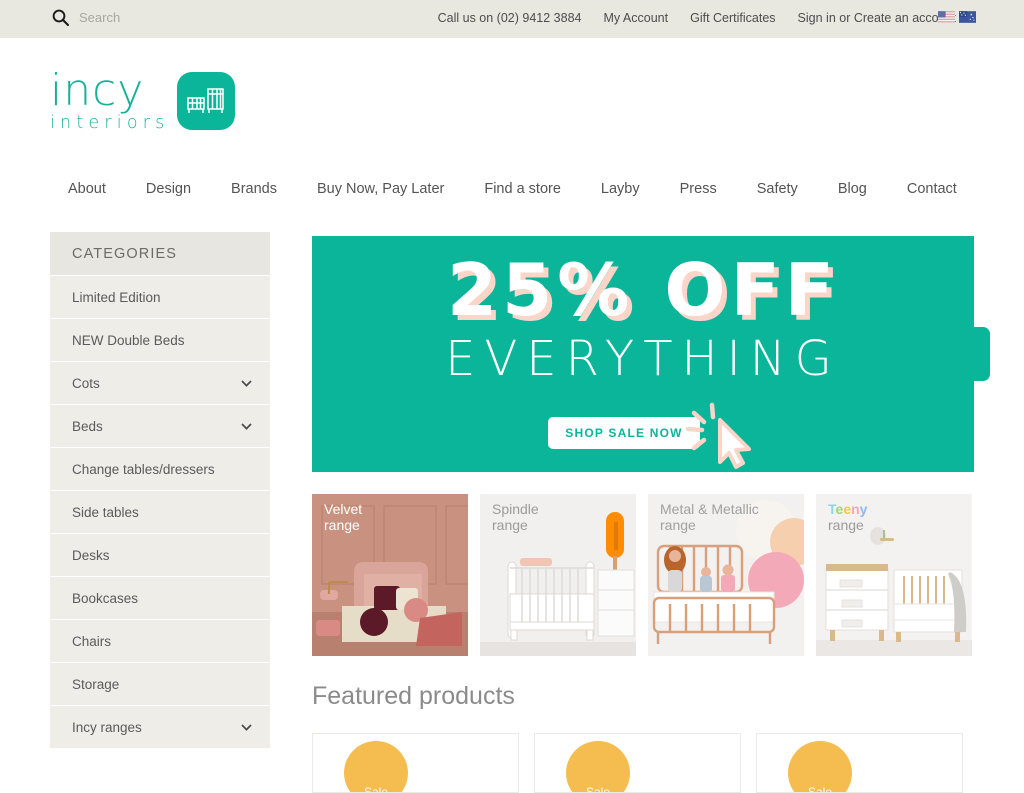 This screenshot has height=793, width=1024. I want to click on au-flag-icon, so click(967, 17).